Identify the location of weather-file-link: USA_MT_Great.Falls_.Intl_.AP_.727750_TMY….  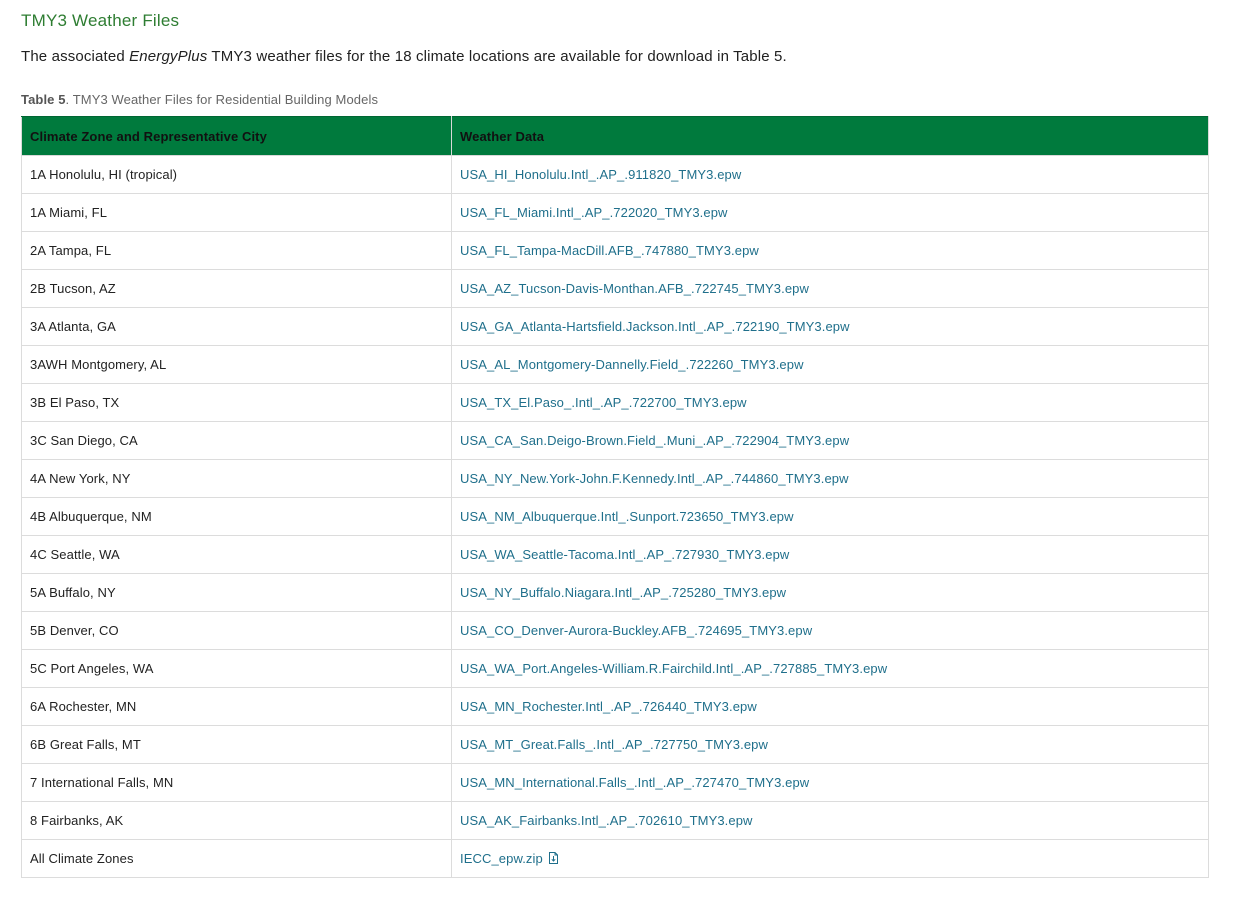
(614, 744).